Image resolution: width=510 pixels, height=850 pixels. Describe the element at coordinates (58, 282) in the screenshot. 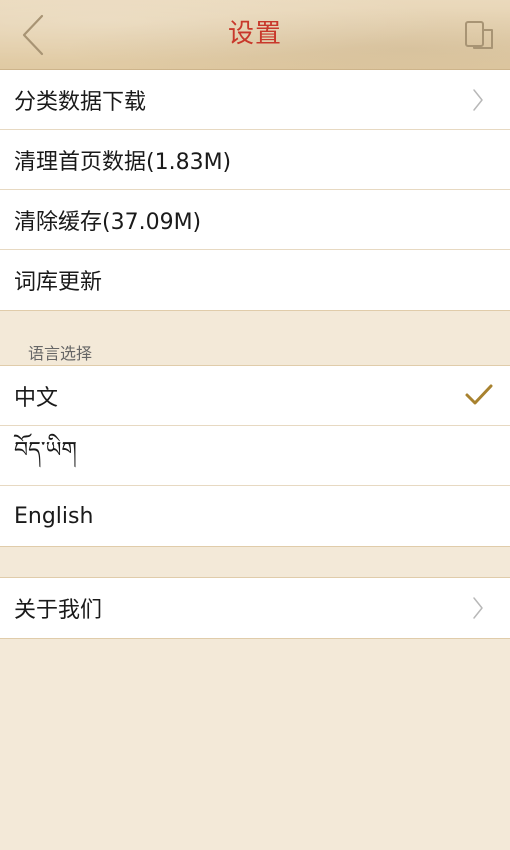

I see `item-label: 词库更新` at that location.